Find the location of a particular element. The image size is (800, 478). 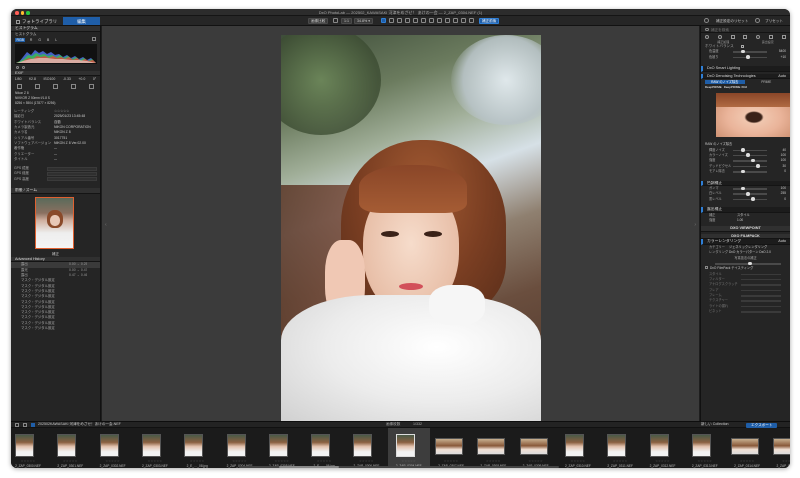

histogram-mode-r: R is located at coordinates (30, 40).